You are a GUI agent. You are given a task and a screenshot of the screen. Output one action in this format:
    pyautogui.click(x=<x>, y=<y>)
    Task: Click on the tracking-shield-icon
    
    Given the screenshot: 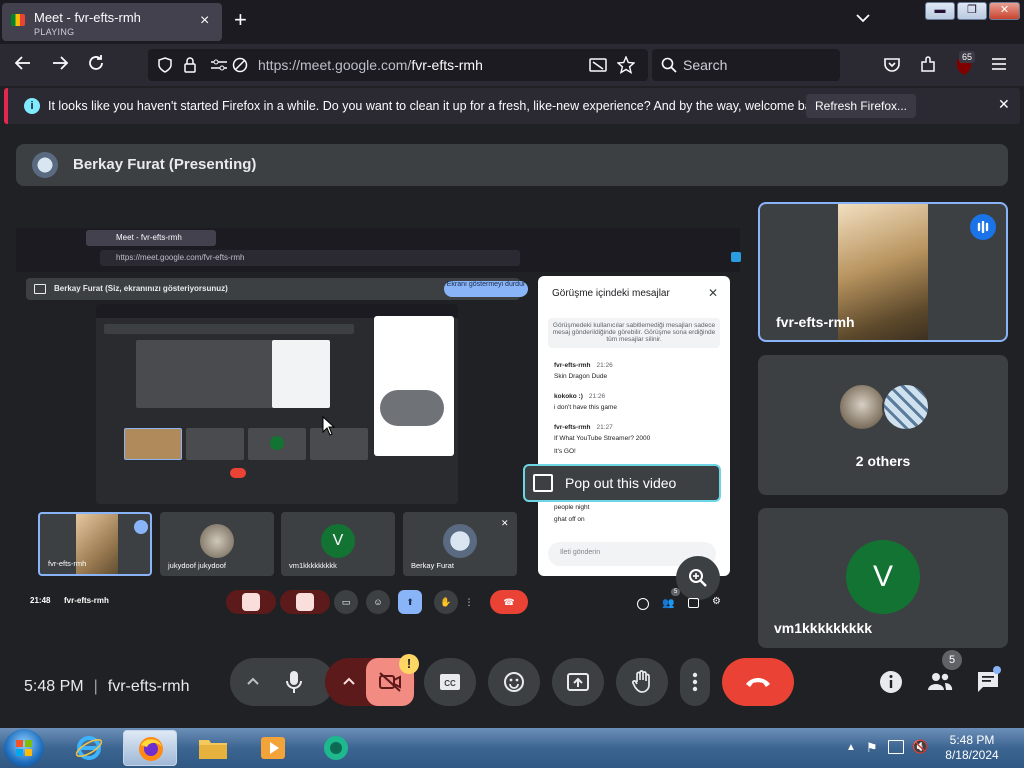 What is the action you would take?
    pyautogui.click(x=165, y=67)
    